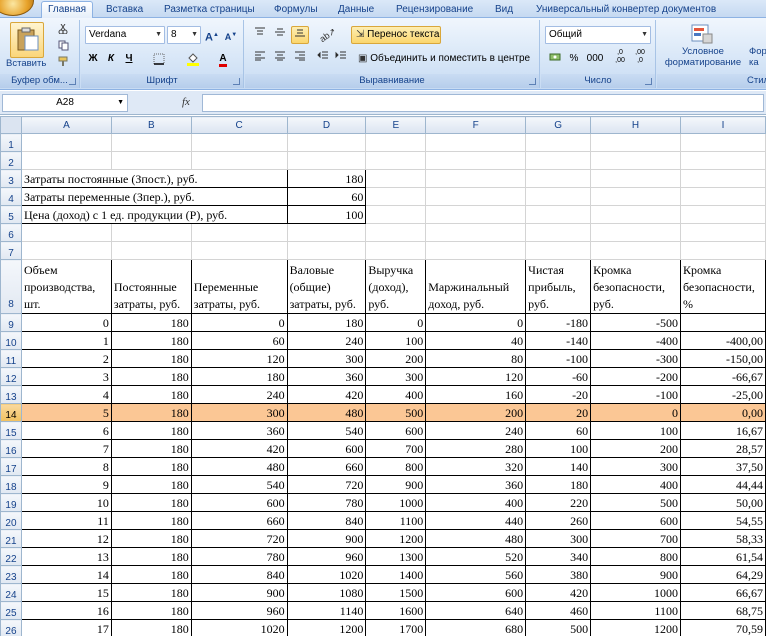 Image resolution: width=766 pixels, height=636 pixels. Describe the element at coordinates (722, 394) in the screenshot. I see `data-cell: -25,00` at that location.